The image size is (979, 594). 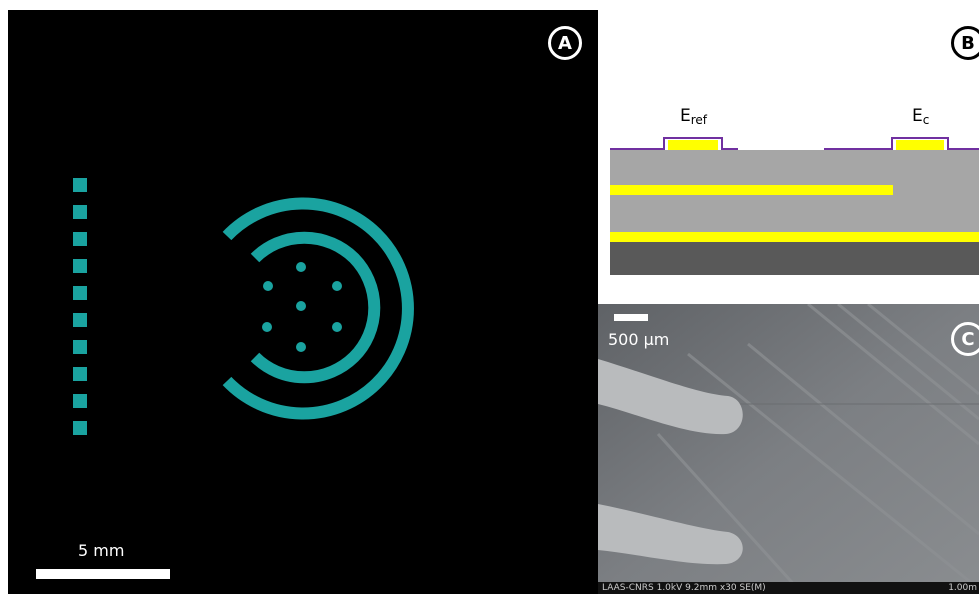 What do you see at coordinates (965, 339) in the screenshot?
I see `panel-label-c: C` at bounding box center [965, 339].